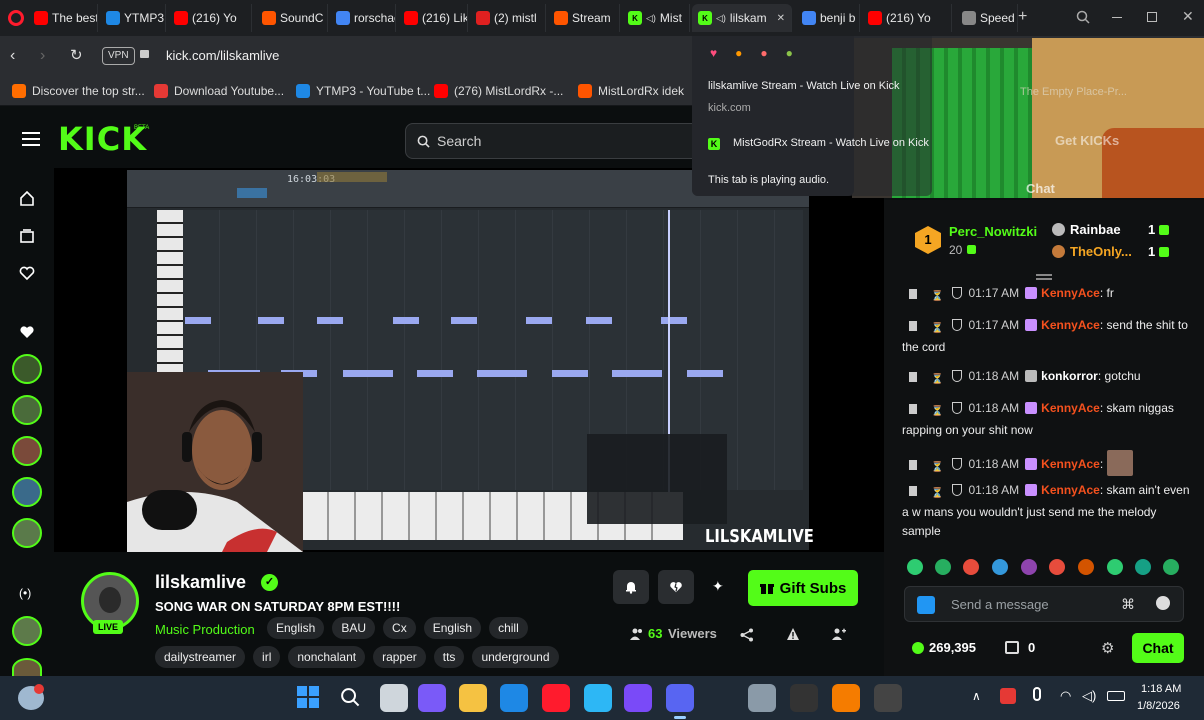 This screenshot has width=1204, height=720. Describe the element at coordinates (1012, 647) in the screenshot. I see `store-icon` at that location.